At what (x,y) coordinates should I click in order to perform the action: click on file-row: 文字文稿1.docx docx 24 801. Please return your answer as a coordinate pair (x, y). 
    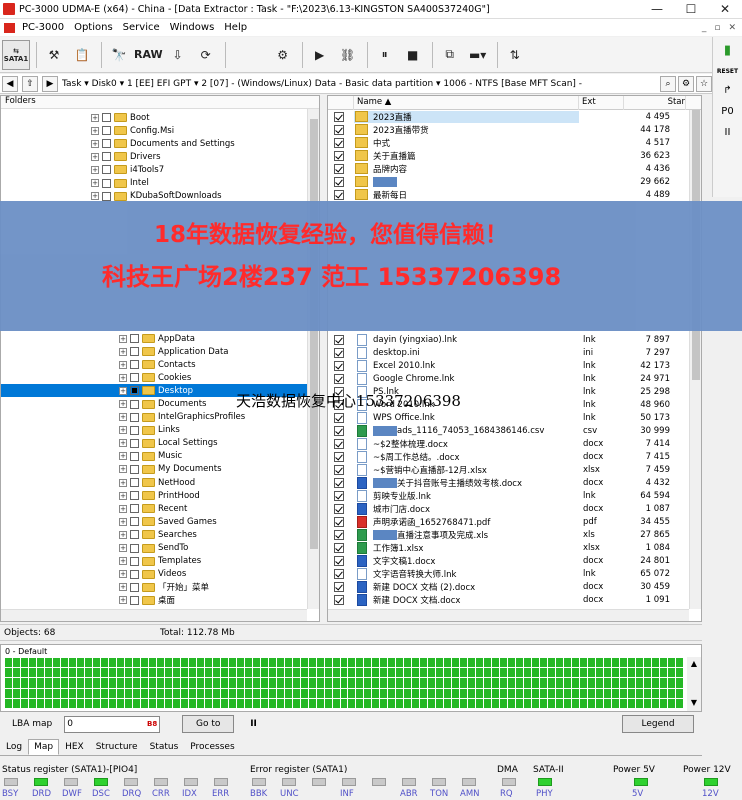
    Looking at the image, I should click on (509, 561).